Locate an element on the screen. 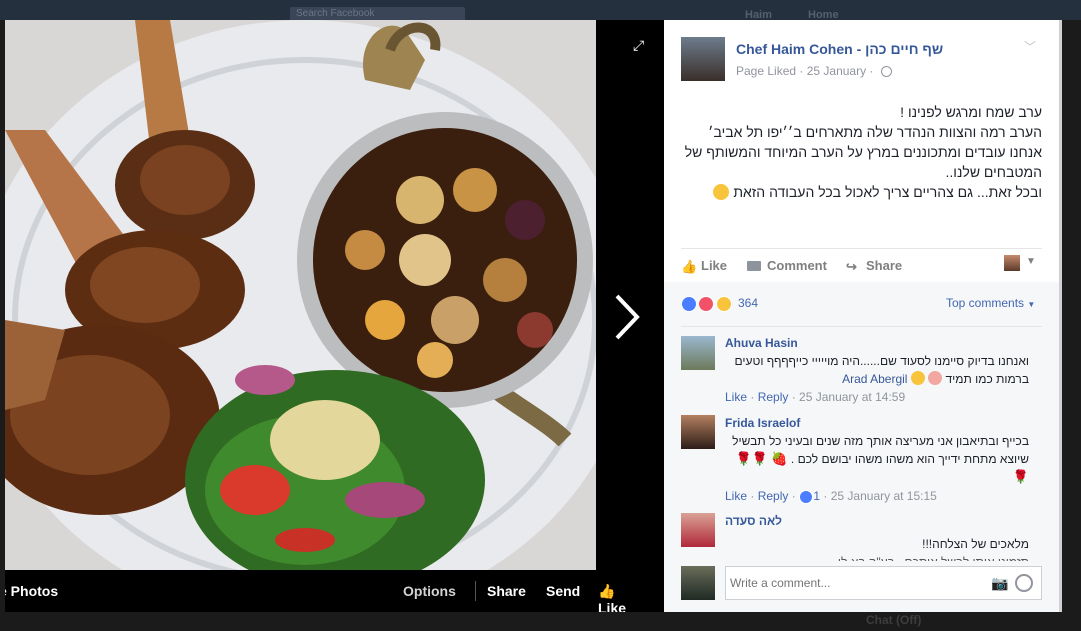 The width and height of the screenshot is (1081, 631). post-options-chevron-icon: ﹀ is located at coordinates (1030, 46).